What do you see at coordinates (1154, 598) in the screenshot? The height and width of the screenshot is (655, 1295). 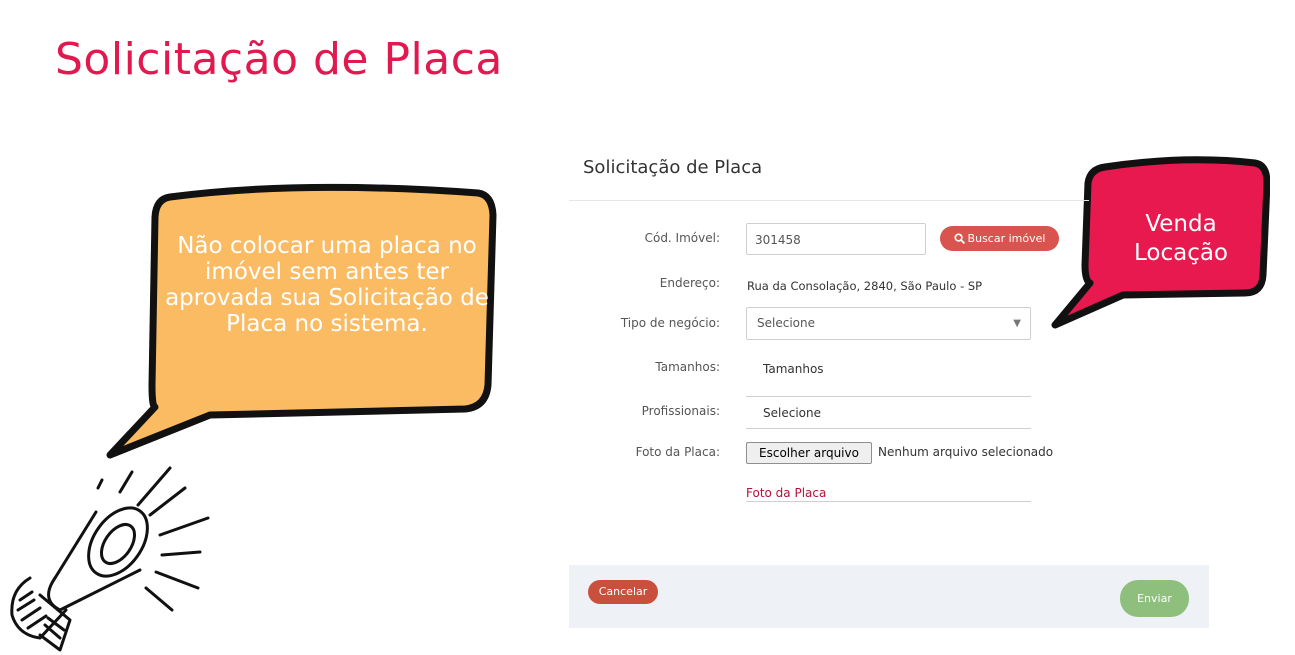 I see `send-button: Enviar` at bounding box center [1154, 598].